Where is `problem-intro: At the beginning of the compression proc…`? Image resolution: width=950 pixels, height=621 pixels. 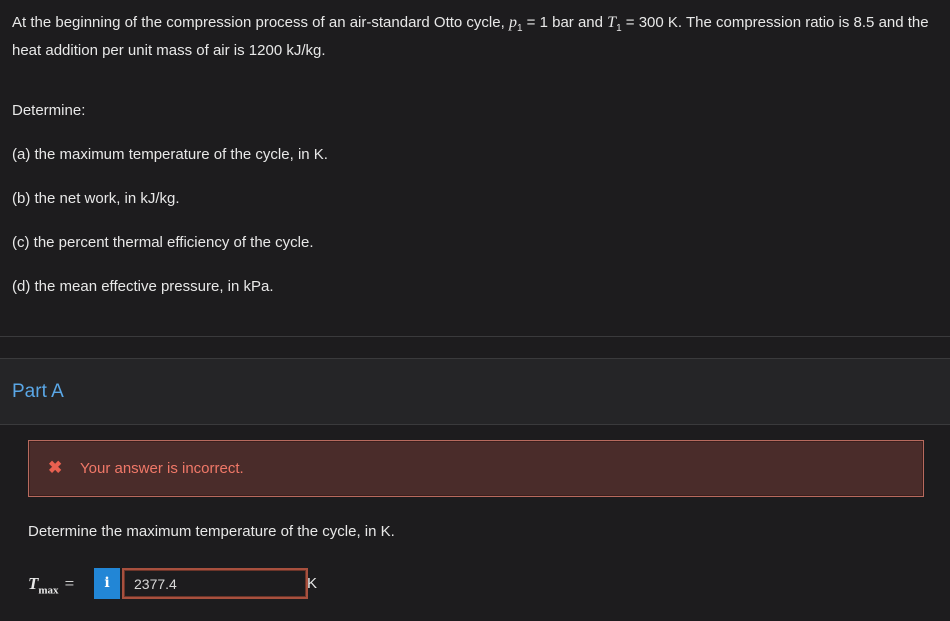
problem-intro: At the beginning of the compression proc… is located at coordinates (476, 37).